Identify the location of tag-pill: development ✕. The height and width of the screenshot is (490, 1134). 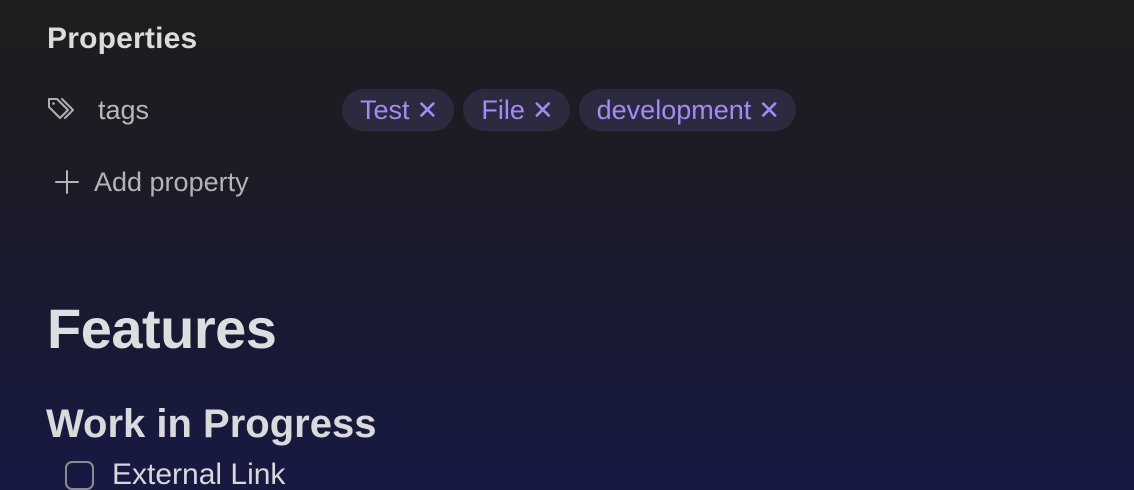
(687, 110).